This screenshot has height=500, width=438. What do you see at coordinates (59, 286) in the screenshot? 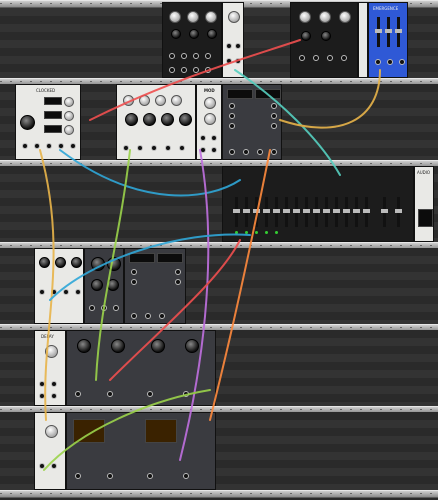
I see `module-envelope` at bounding box center [59, 286].